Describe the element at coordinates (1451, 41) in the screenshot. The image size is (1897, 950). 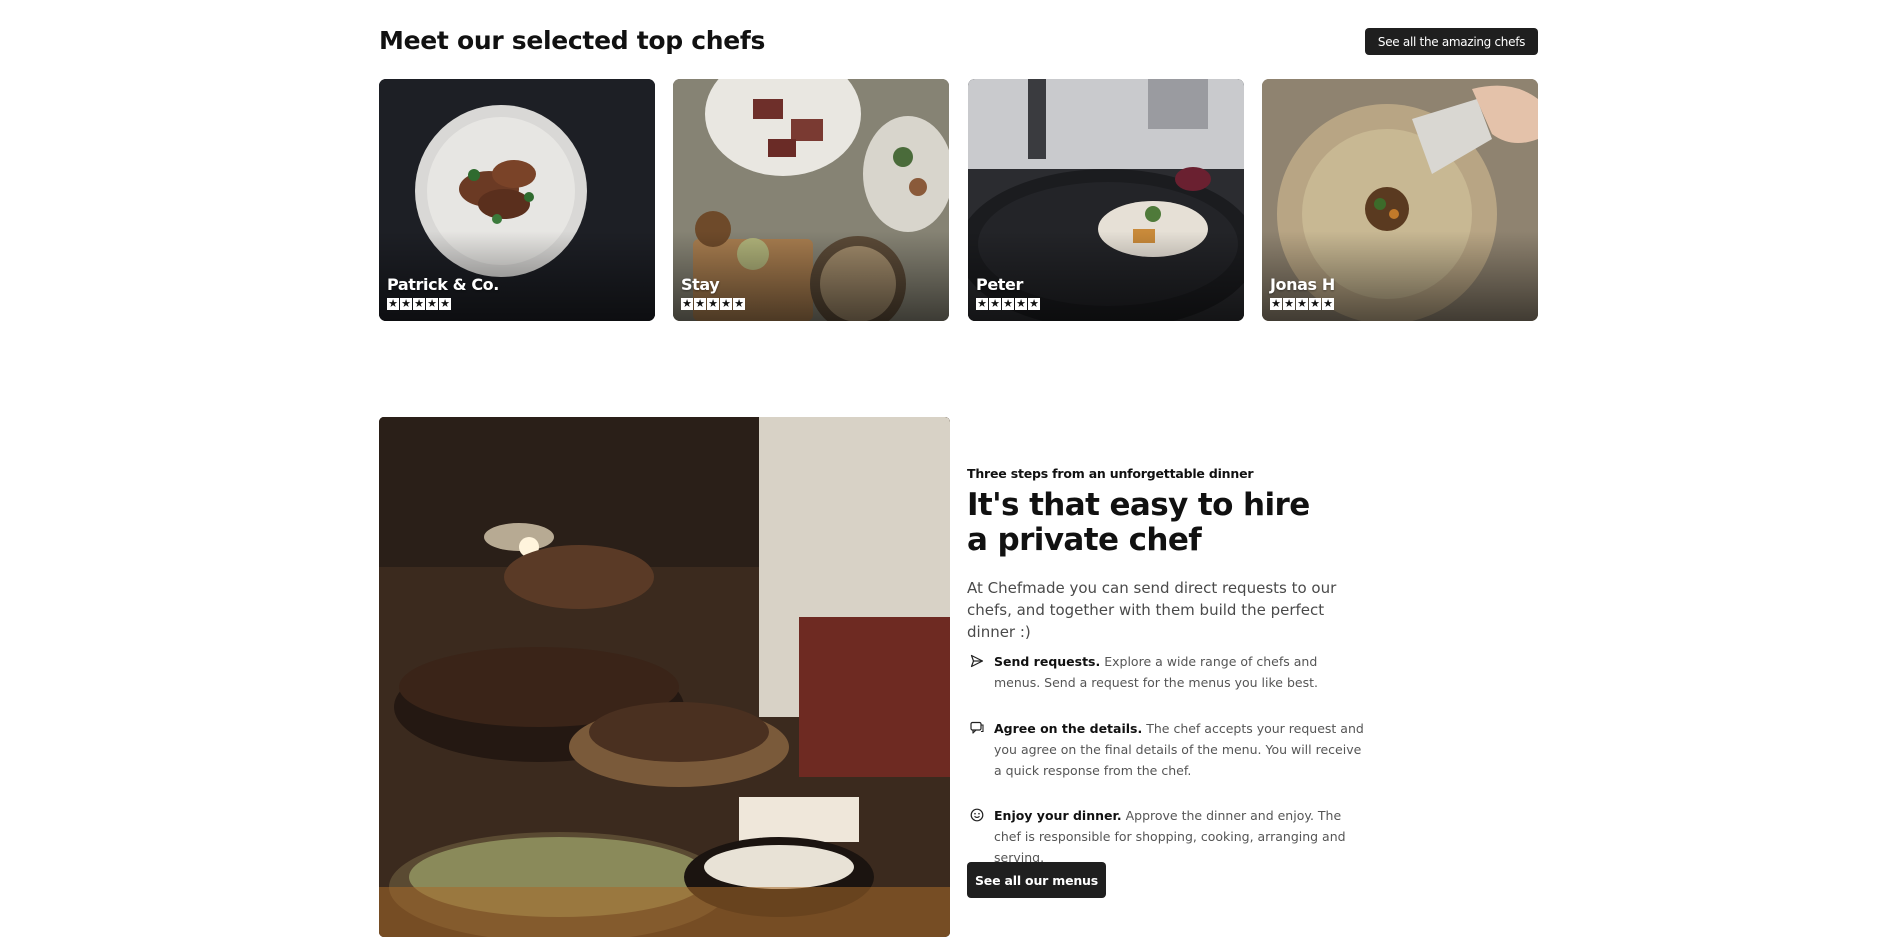
I see `see-all-chefs-button: See all the amazing chefs` at that location.